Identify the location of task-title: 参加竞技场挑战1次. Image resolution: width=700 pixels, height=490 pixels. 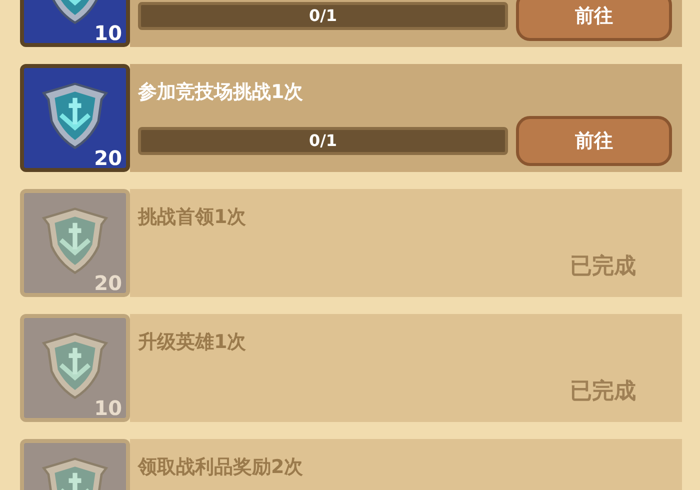
(221, 92).